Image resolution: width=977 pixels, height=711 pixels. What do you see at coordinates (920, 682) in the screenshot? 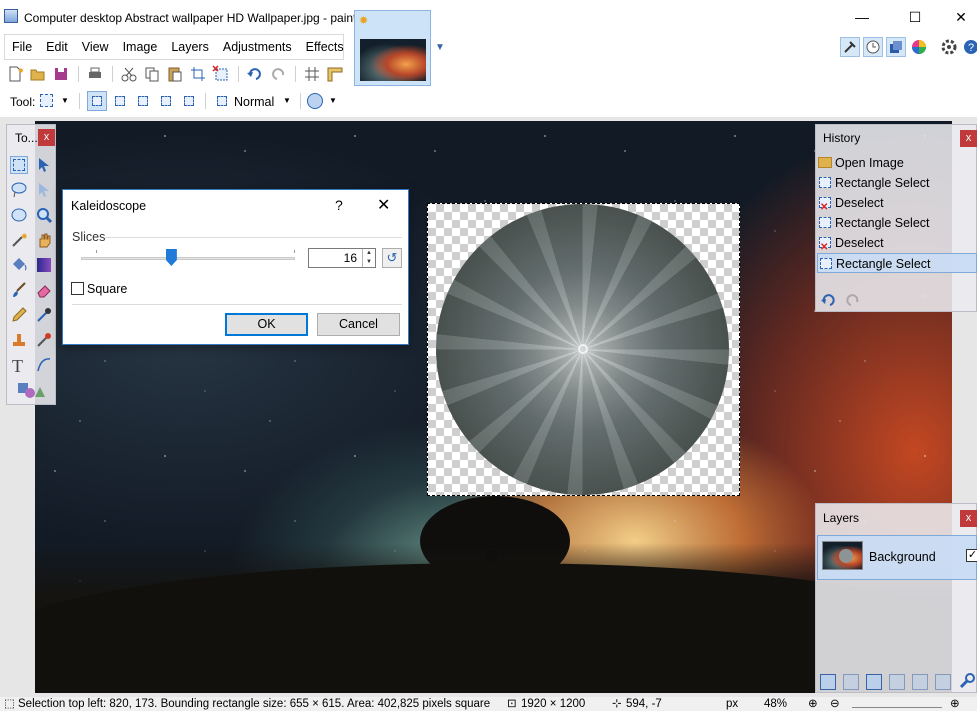
I see `move-layer-up-icon` at bounding box center [920, 682].